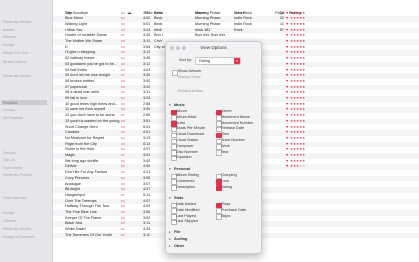 The image size is (419, 262). I want to click on sidebar-item: Playlists, so click(24, 102).